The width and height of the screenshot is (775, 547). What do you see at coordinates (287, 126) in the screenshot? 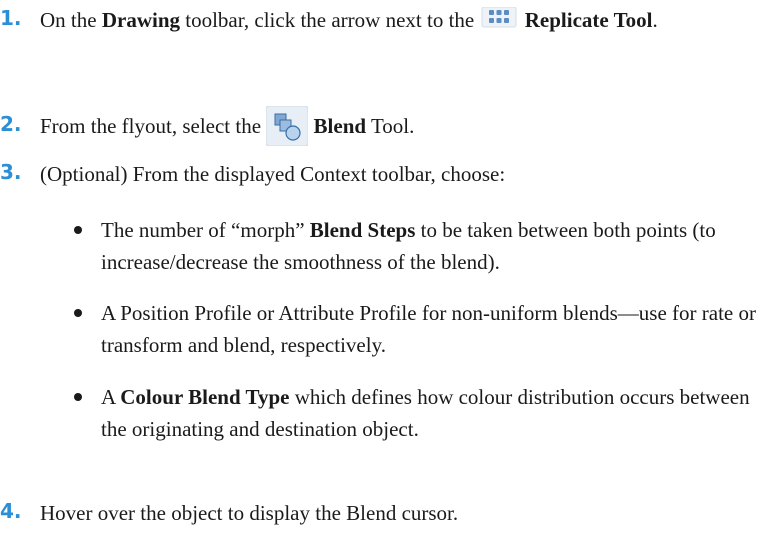
I see `blend-tool-icon` at bounding box center [287, 126].